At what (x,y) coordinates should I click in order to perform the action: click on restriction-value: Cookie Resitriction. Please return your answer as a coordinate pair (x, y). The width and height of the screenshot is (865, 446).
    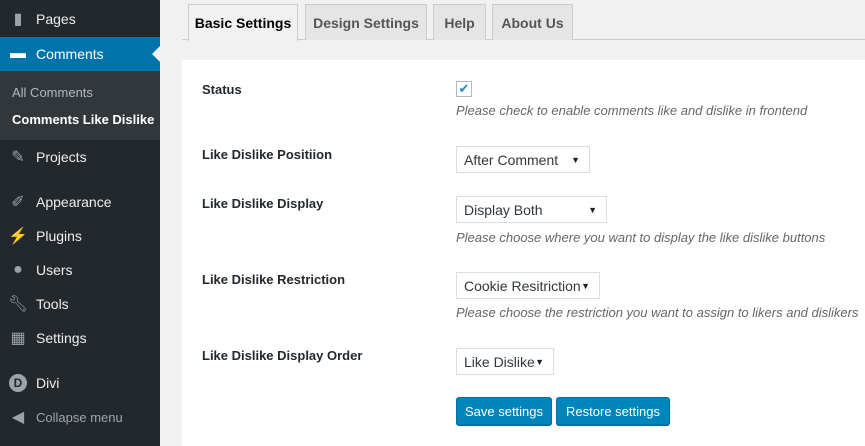
    Looking at the image, I should click on (522, 285).